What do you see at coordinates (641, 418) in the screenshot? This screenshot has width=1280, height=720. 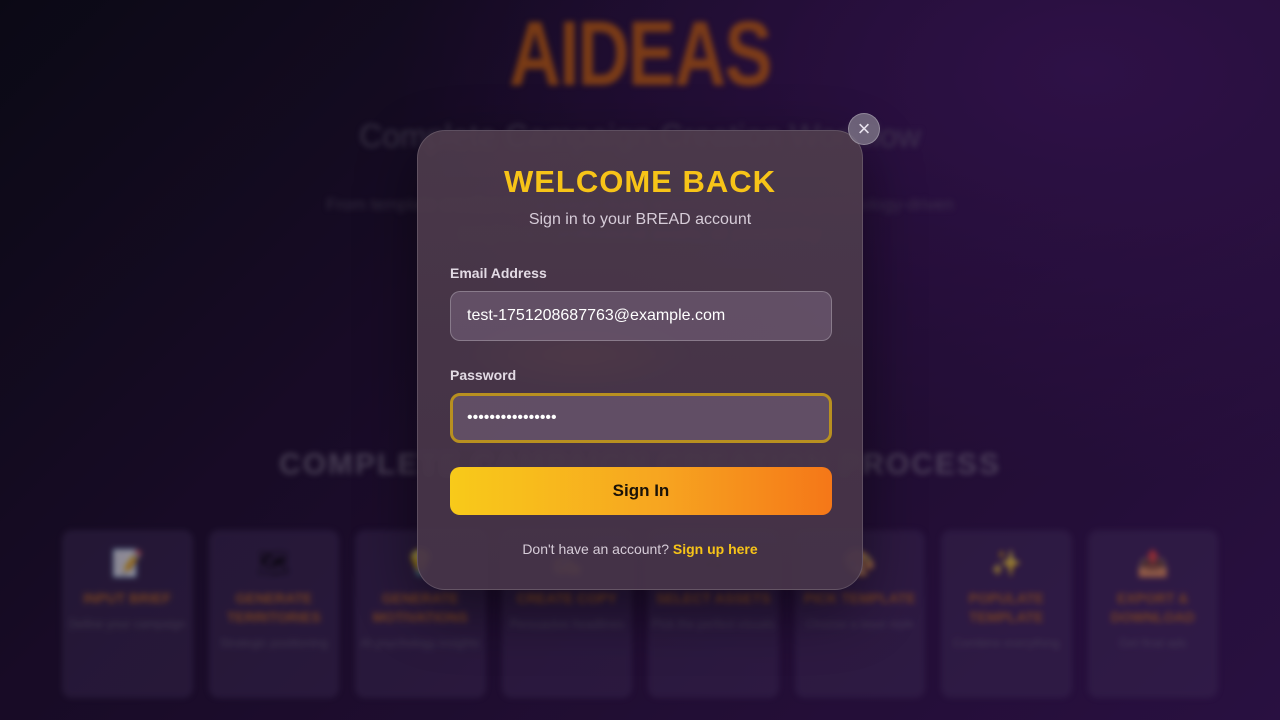 I see `password-field` at bounding box center [641, 418].